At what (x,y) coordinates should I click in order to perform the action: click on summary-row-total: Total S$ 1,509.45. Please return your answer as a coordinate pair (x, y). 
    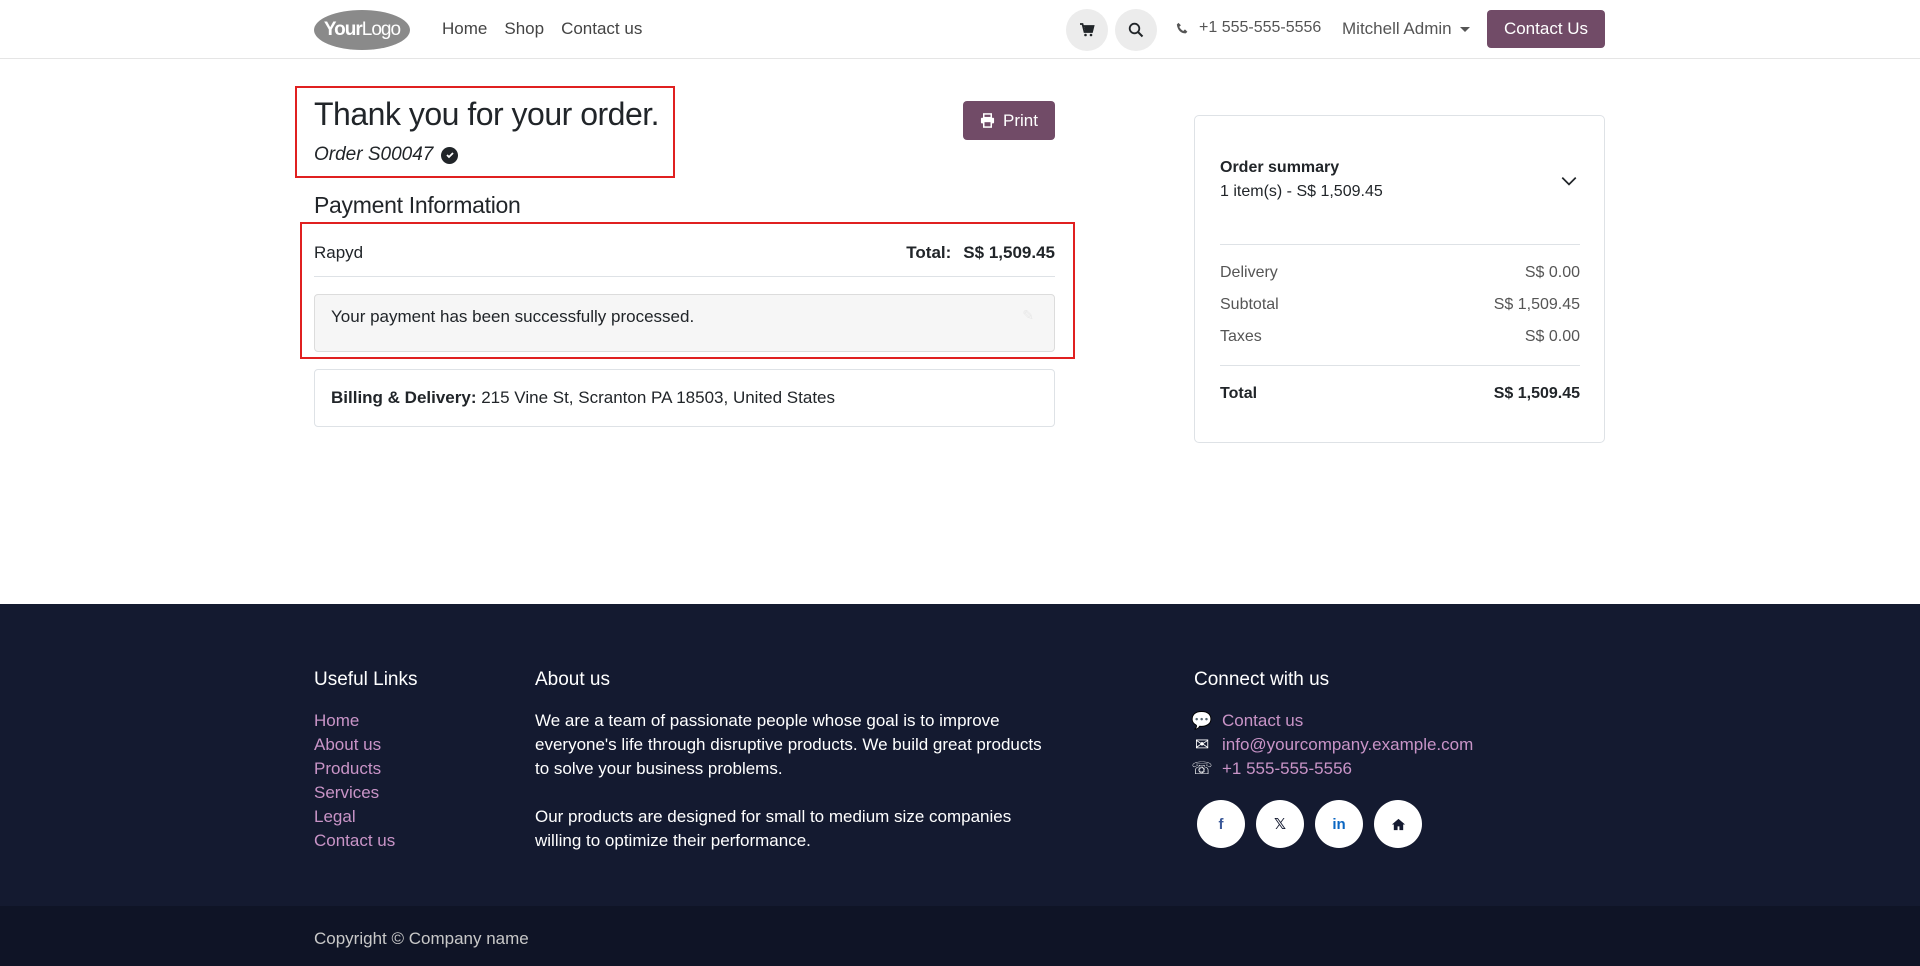
    Looking at the image, I should click on (1400, 394).